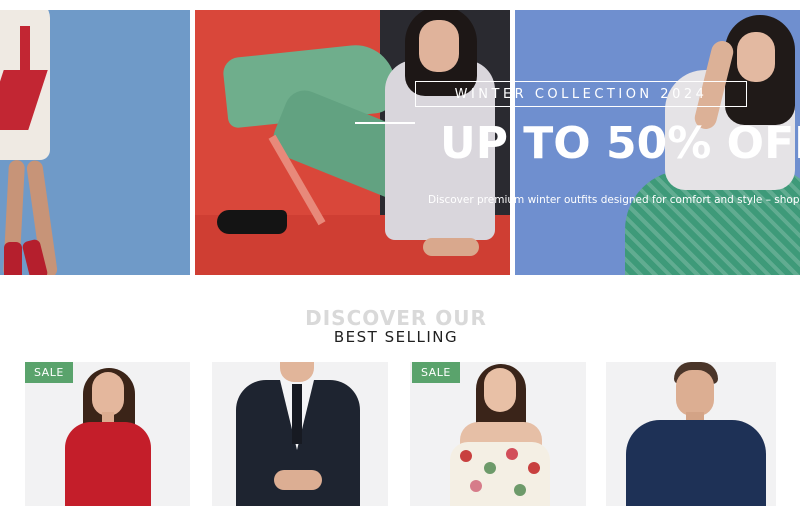 This screenshot has height=506, width=800. Describe the element at coordinates (396, 337) in the screenshot. I see `section-heading: BEST SELLING` at that location.